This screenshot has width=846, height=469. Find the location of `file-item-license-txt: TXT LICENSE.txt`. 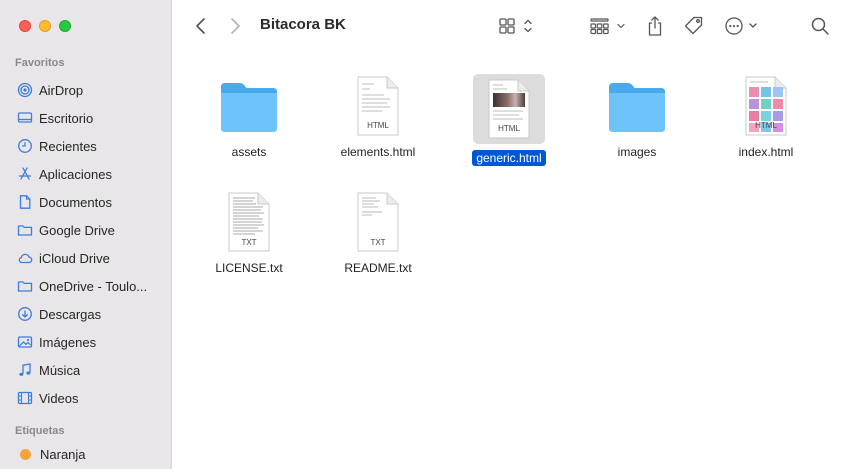

file-item-license-txt: TXT LICENSE.txt is located at coordinates (249, 233).